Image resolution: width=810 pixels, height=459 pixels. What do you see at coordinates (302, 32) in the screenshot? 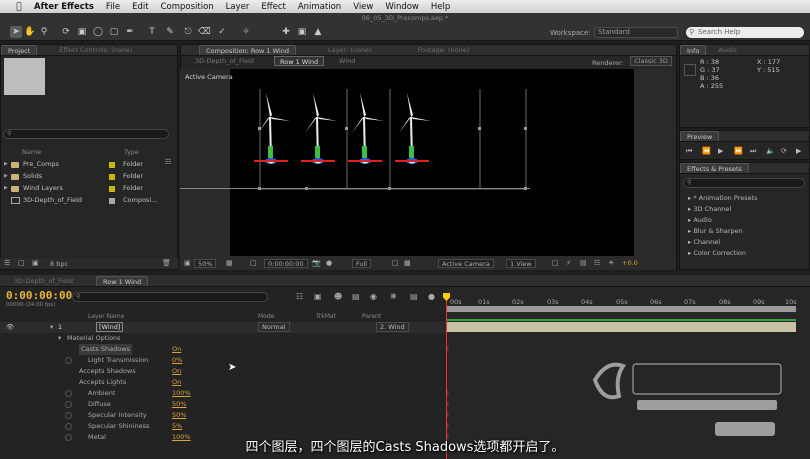
I see `world-axis-icon: ▣` at bounding box center [302, 32].